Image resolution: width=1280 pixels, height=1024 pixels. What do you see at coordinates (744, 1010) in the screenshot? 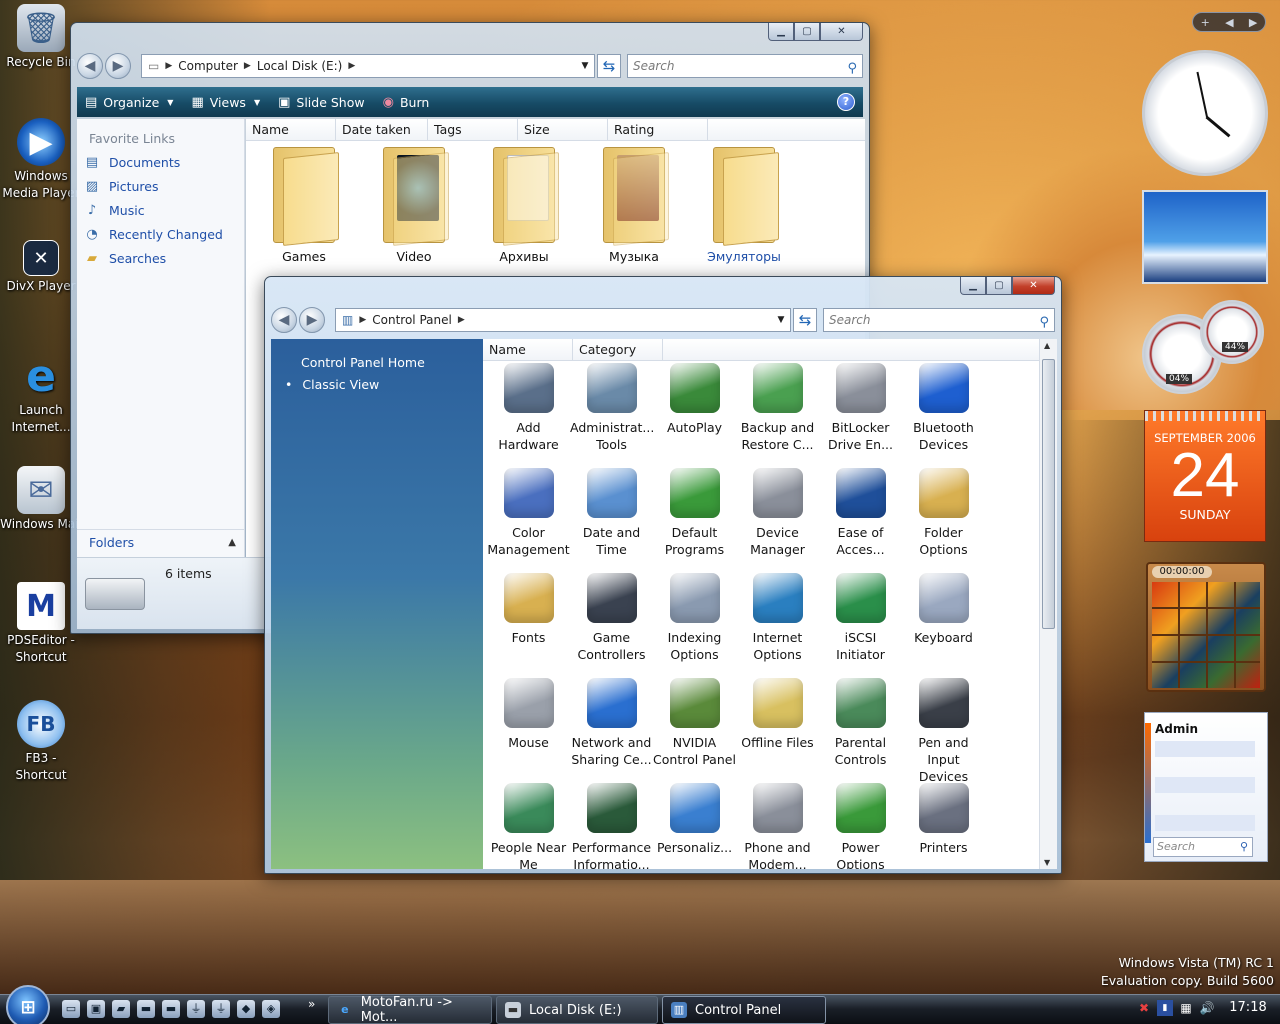
I see `taskbar-button-control-panel: ▥ Control Panel` at bounding box center [744, 1010].